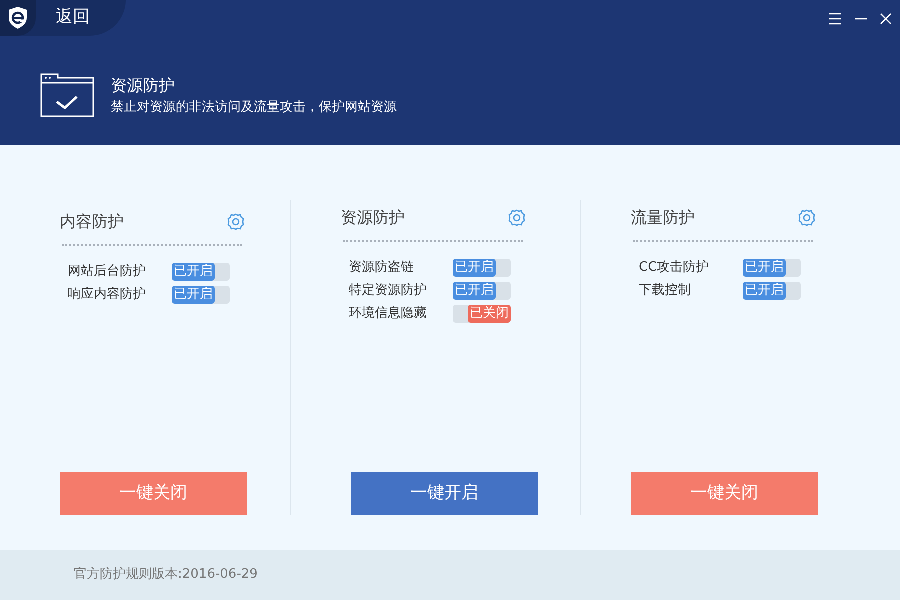  Describe the element at coordinates (107, 271) in the screenshot. I see `setting-label: 网站后台防护` at that location.